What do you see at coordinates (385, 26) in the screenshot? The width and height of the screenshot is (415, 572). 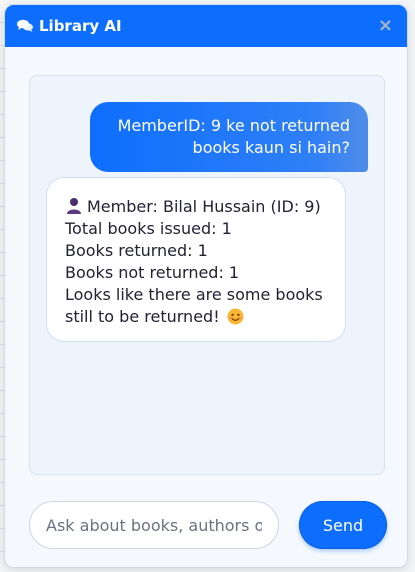 I see `close-icon: ×` at bounding box center [385, 26].